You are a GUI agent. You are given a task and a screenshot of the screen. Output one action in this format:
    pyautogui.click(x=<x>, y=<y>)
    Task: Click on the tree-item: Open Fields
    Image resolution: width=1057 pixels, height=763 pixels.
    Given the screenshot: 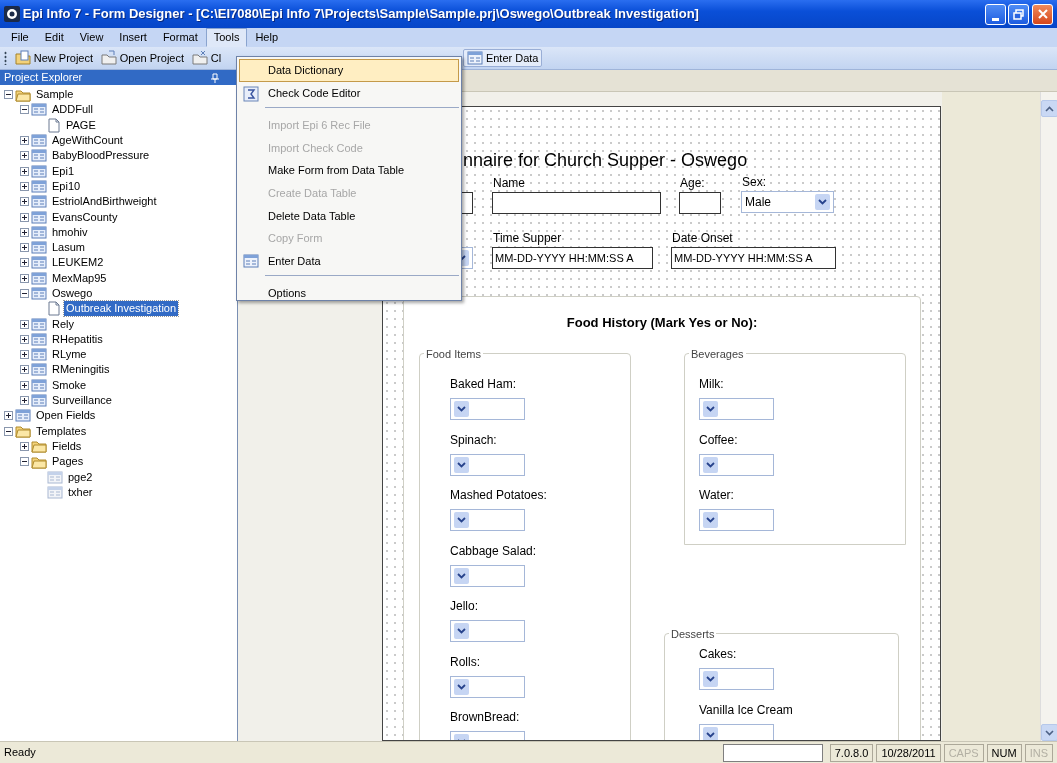 What is the action you would take?
    pyautogui.click(x=66, y=416)
    